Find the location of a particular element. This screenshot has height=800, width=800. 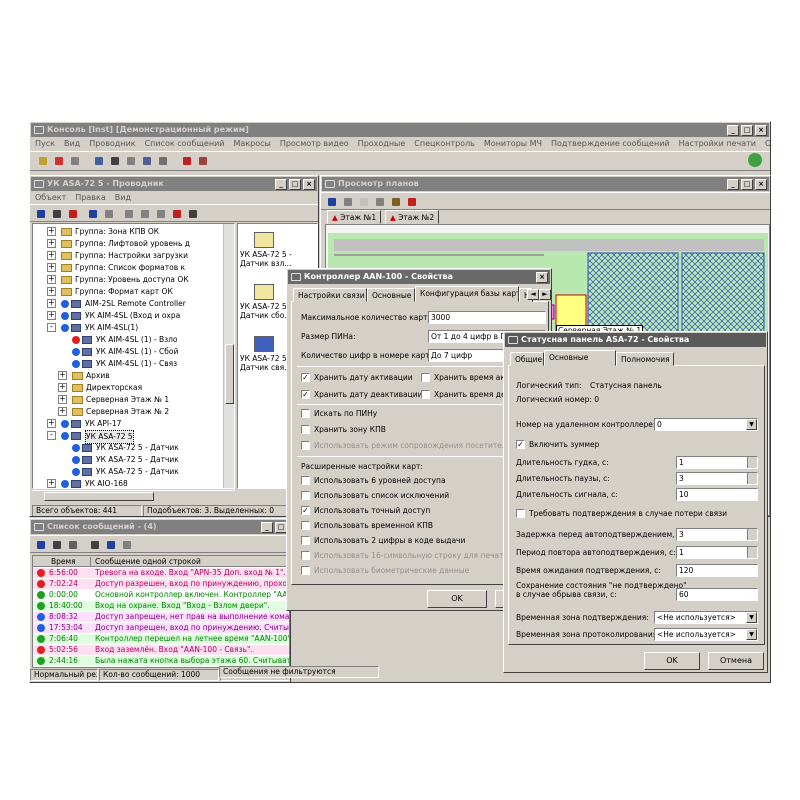

tab-scroll-left-icon: ◄ is located at coordinates (533, 294).